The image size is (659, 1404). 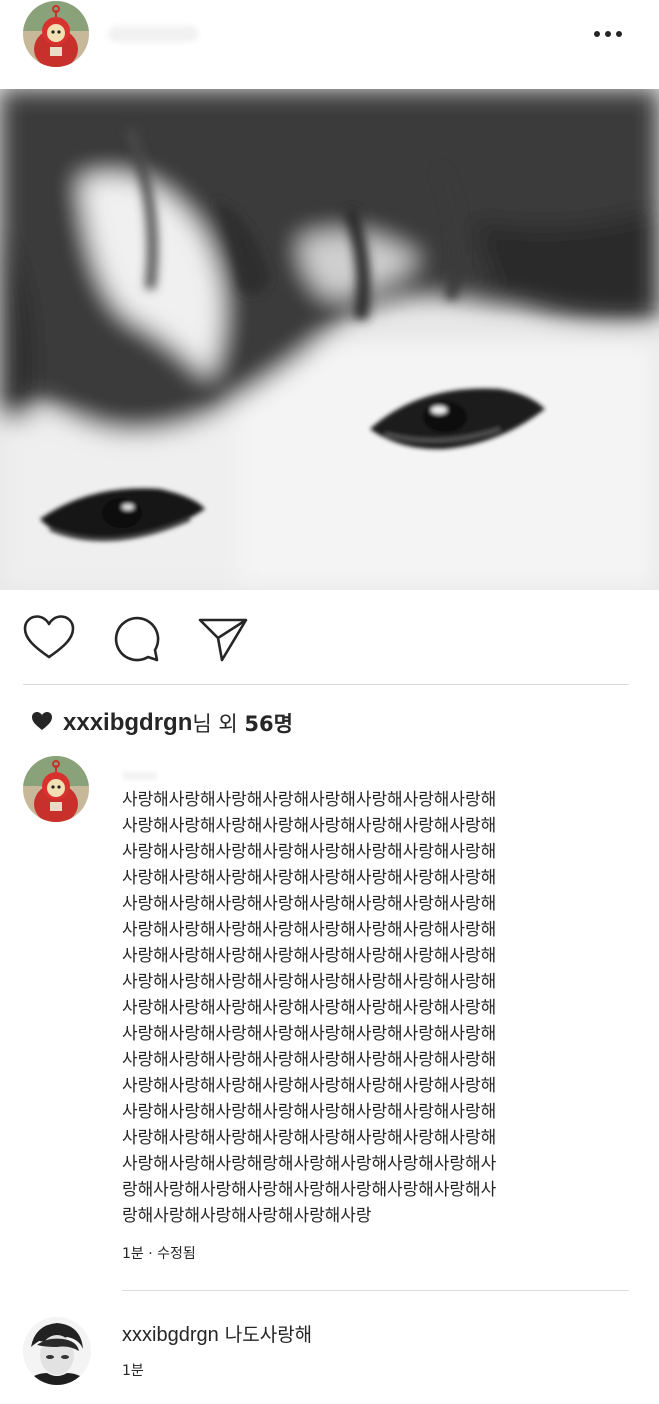 What do you see at coordinates (202, 724) in the screenshot?
I see `likes-honorific: 님` at bounding box center [202, 724].